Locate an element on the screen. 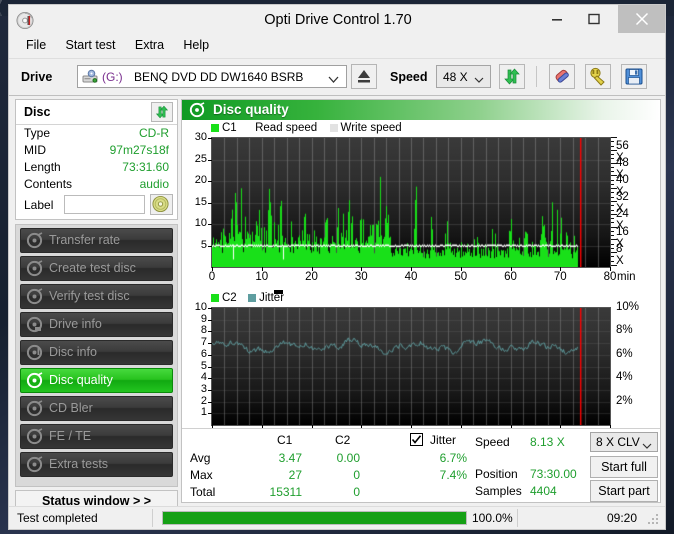 This screenshot has width=674, height=534. progress-percent: 100.0% is located at coordinates (492, 518).